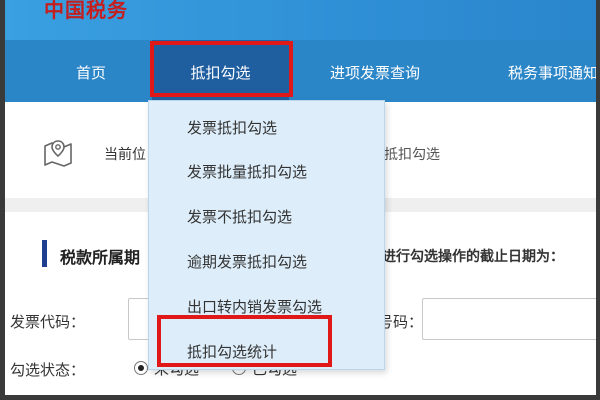 This screenshot has width=600, height=400. I want to click on window-frame-left, so click(2, 200).